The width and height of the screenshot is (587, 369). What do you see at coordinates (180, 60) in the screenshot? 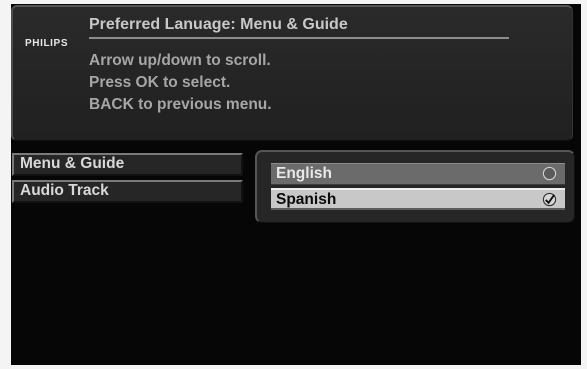
I see `help-text-scroll: Arrow up/down to scroll.` at bounding box center [180, 60].